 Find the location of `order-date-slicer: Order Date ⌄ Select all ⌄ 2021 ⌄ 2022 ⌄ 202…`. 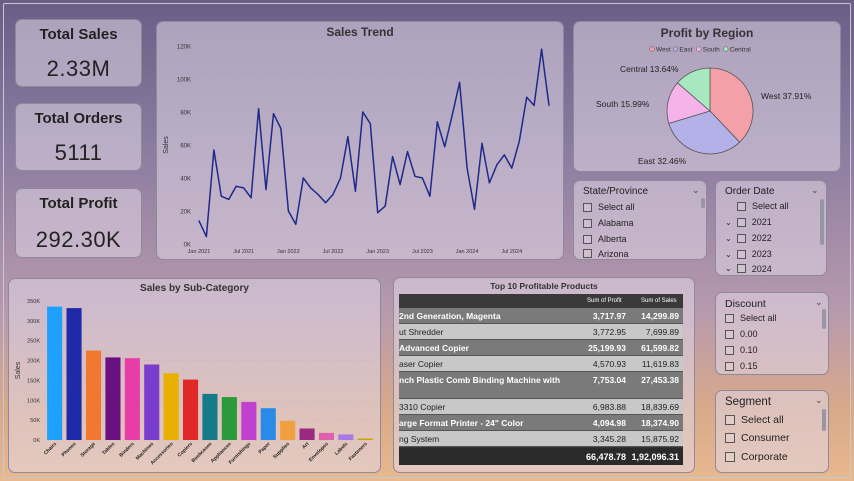

order-date-slicer: Order Date ⌄ Select all ⌄ 2021 ⌄ 2022 ⌄ 202… is located at coordinates (771, 228).